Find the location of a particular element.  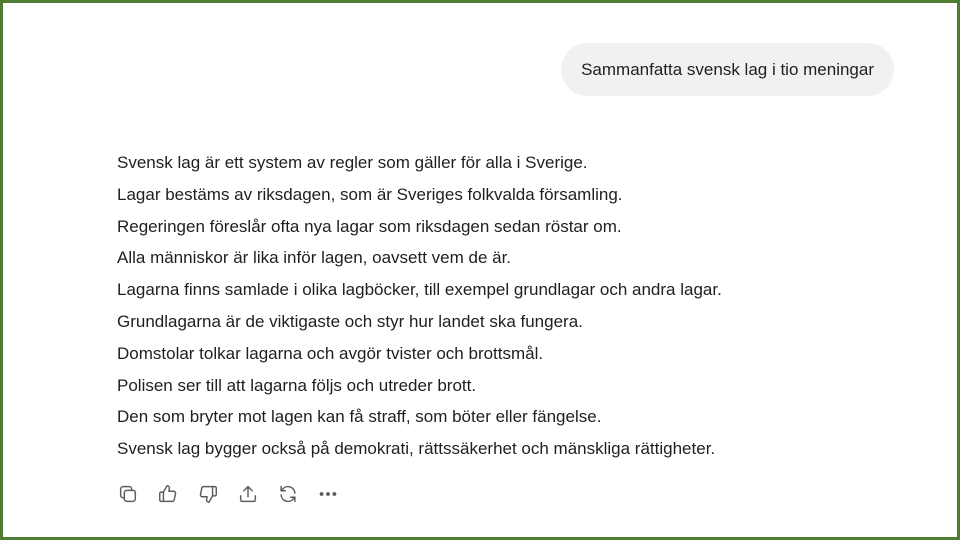

more-icon is located at coordinates (328, 494).